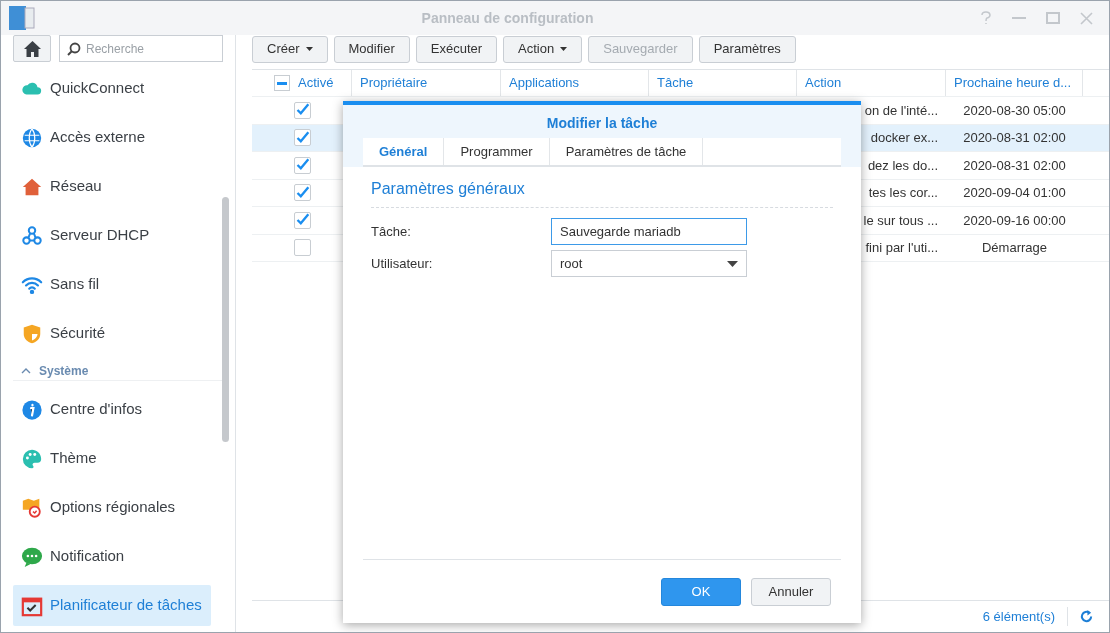 This screenshot has height=633, width=1110. I want to click on field-label: Utilisateur:, so click(402, 263).